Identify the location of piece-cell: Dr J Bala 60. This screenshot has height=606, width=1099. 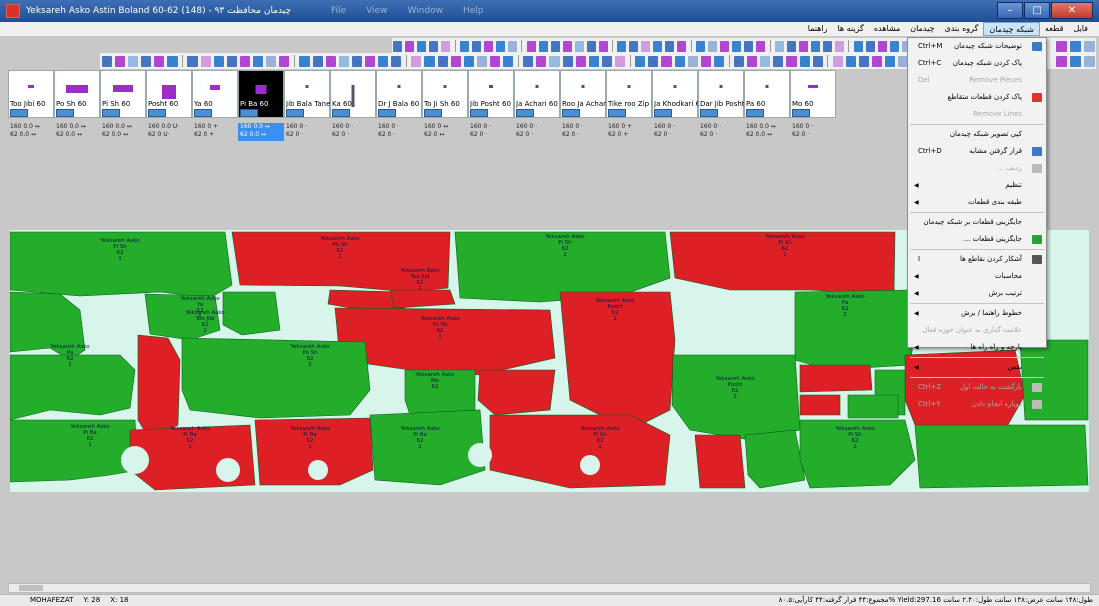
(399, 94).